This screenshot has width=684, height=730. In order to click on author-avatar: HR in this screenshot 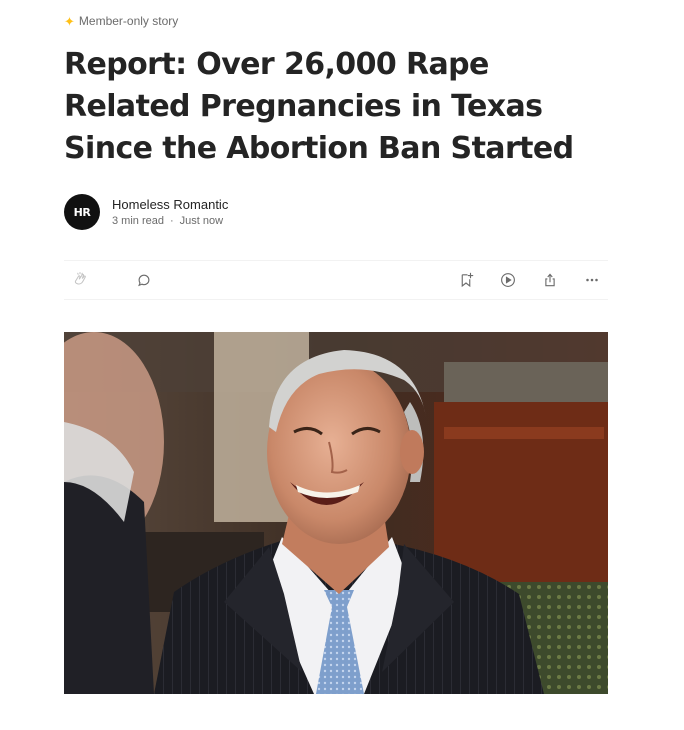, I will do `click(82, 212)`.